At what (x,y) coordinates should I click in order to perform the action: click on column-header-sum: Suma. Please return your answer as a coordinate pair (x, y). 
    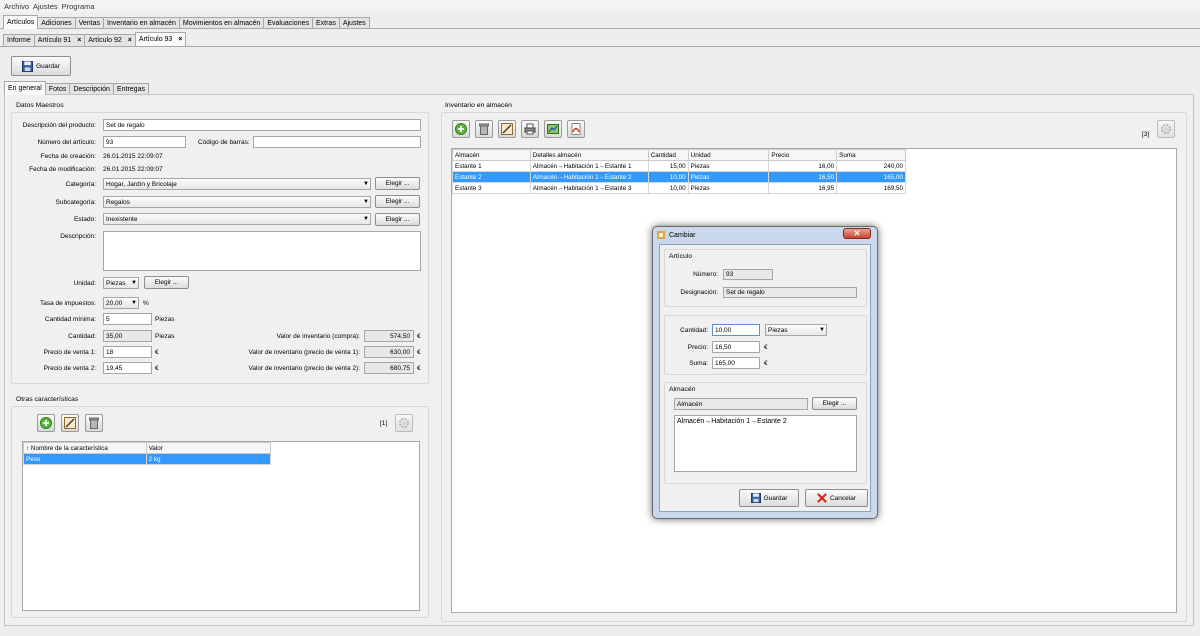
    Looking at the image, I should click on (871, 155).